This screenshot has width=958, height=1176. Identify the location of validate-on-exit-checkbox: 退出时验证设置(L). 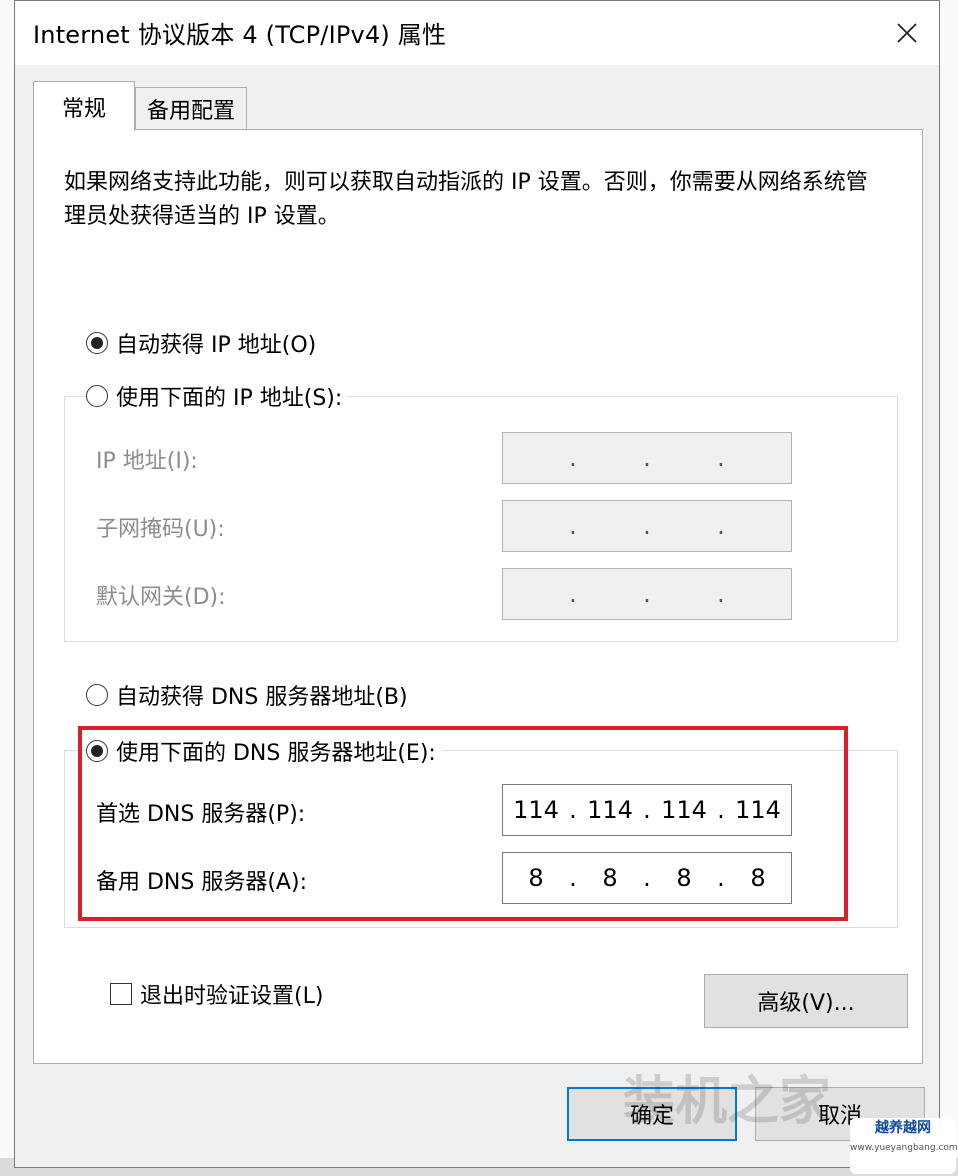
(216, 994).